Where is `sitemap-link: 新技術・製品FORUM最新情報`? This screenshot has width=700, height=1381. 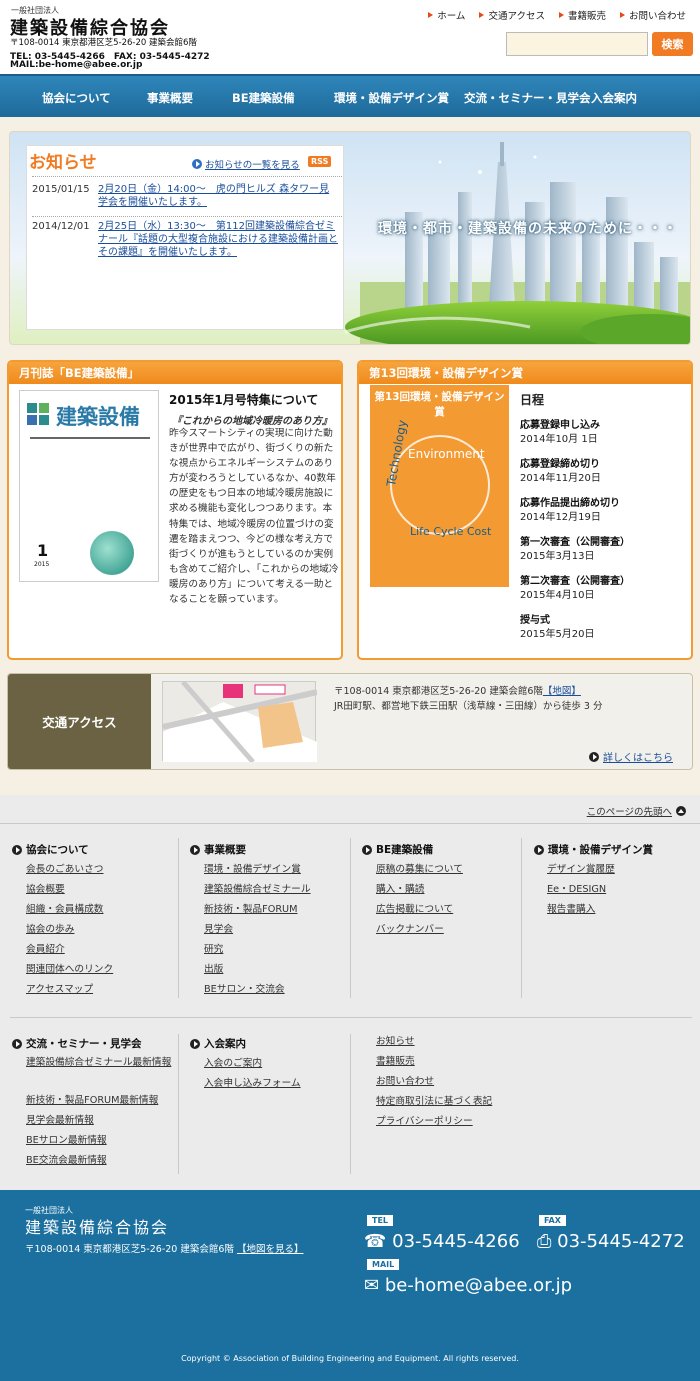 sitemap-link: 新技術・製品FORUM最新情報 is located at coordinates (92, 1101).